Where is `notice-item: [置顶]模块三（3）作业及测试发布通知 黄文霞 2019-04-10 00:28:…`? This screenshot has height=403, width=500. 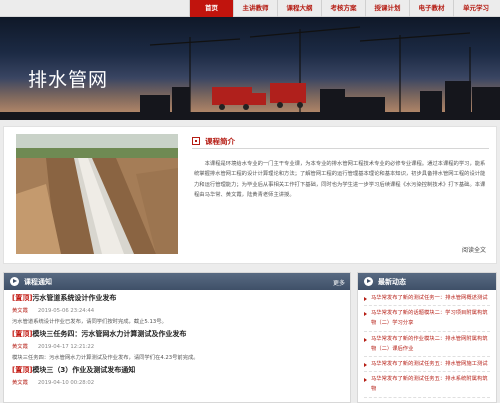
notice-item: [置顶]模块三（3）作业及测试发布通知 黄文霞 2019-04-10 00:28:… is located at coordinates (177, 383).